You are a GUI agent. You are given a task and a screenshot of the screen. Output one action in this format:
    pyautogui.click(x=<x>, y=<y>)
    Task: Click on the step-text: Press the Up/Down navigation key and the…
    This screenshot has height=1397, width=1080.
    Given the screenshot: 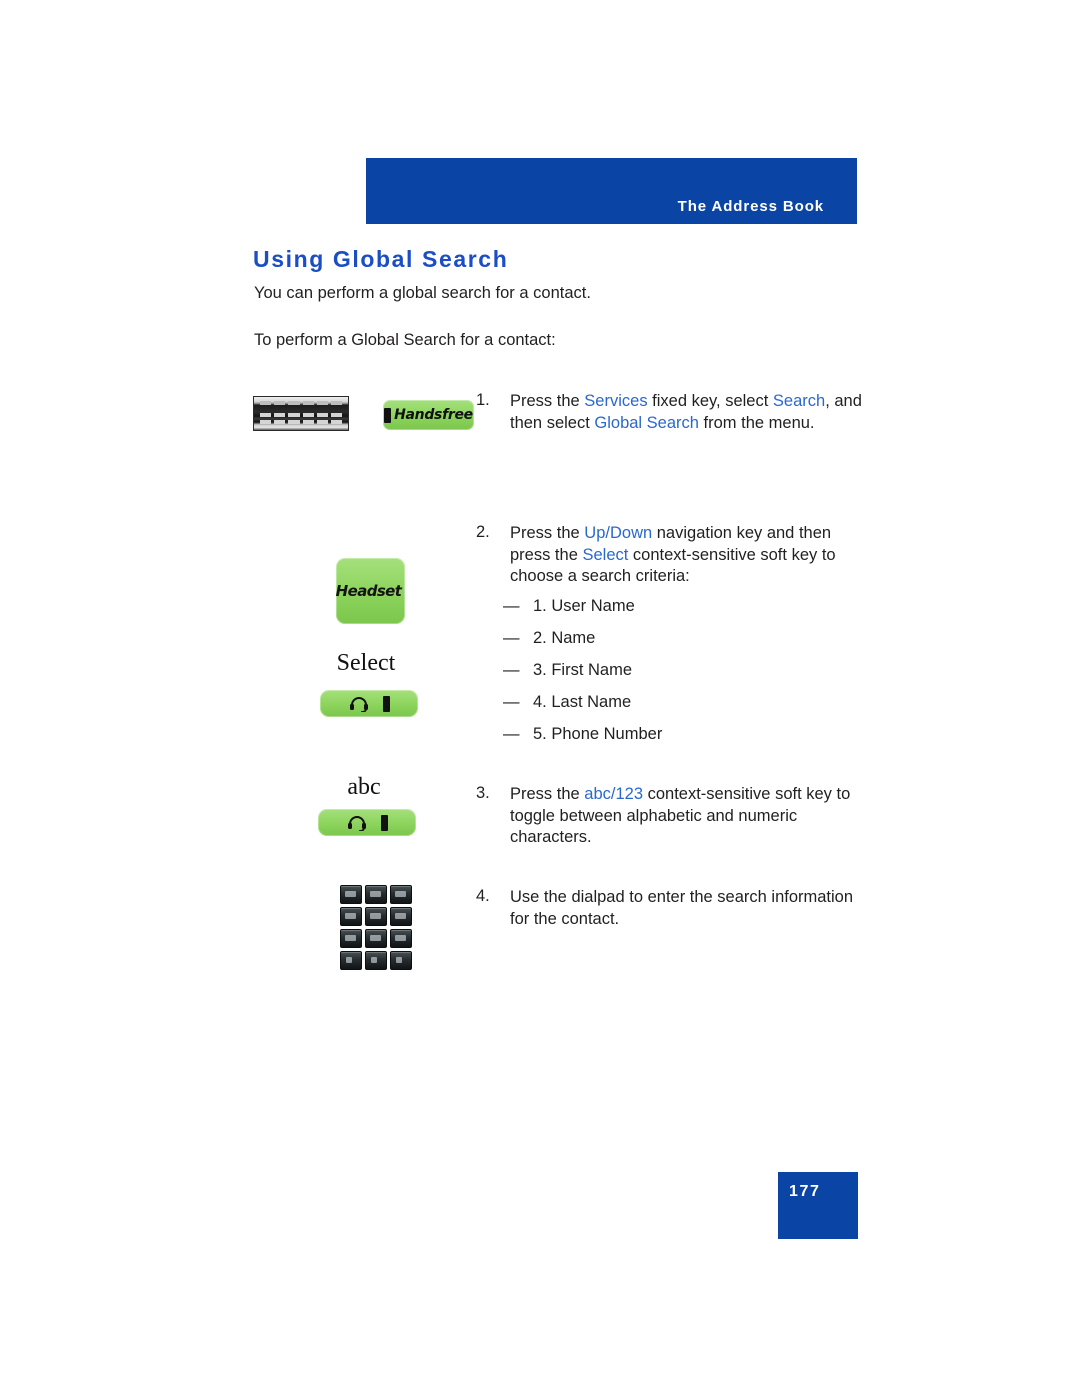 What is the action you would take?
    pyautogui.click(x=688, y=555)
    